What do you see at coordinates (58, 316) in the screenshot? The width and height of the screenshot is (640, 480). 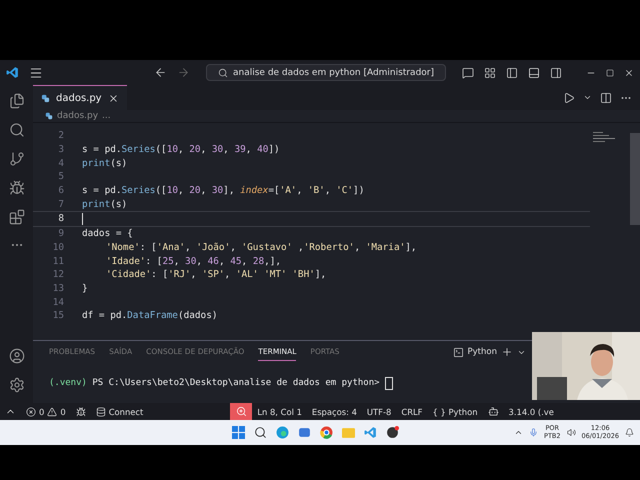 I see `line-number: 15` at bounding box center [58, 316].